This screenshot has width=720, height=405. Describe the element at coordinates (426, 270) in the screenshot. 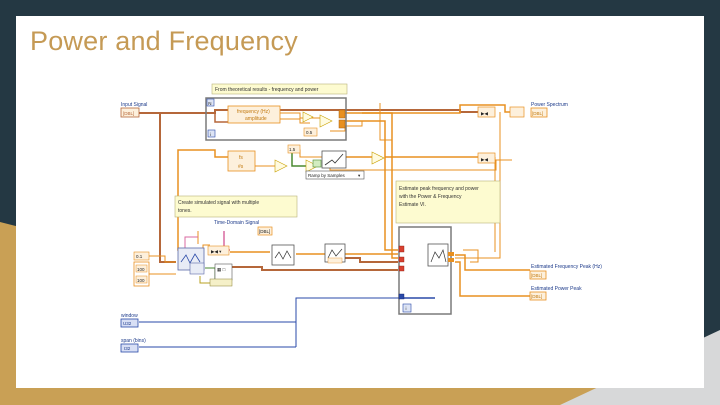

I see `estimate-for-loop: i` at that location.